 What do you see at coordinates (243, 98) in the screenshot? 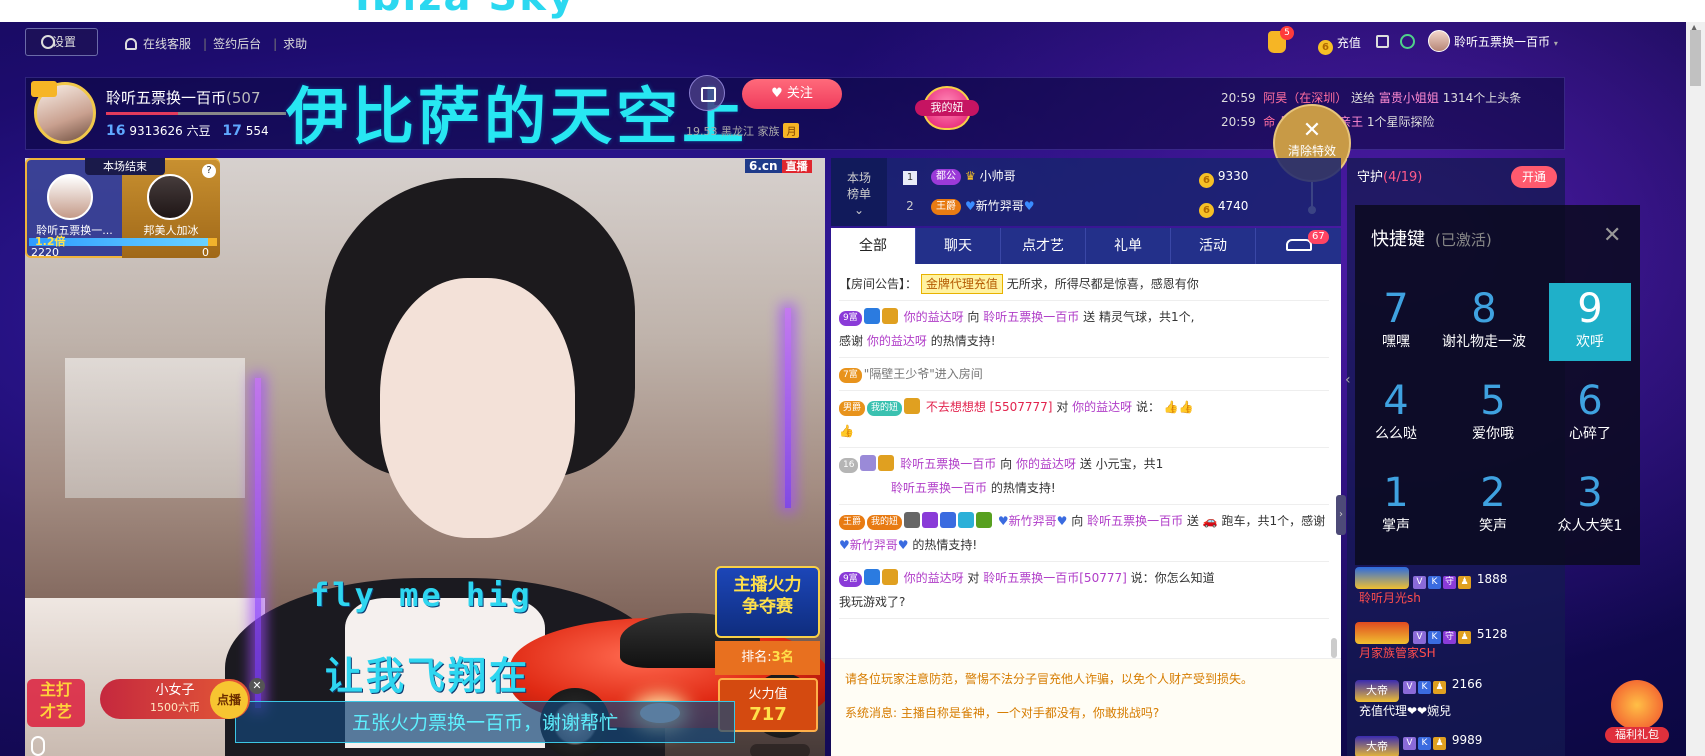
I see `anchor-room-id: (507` at bounding box center [243, 98].